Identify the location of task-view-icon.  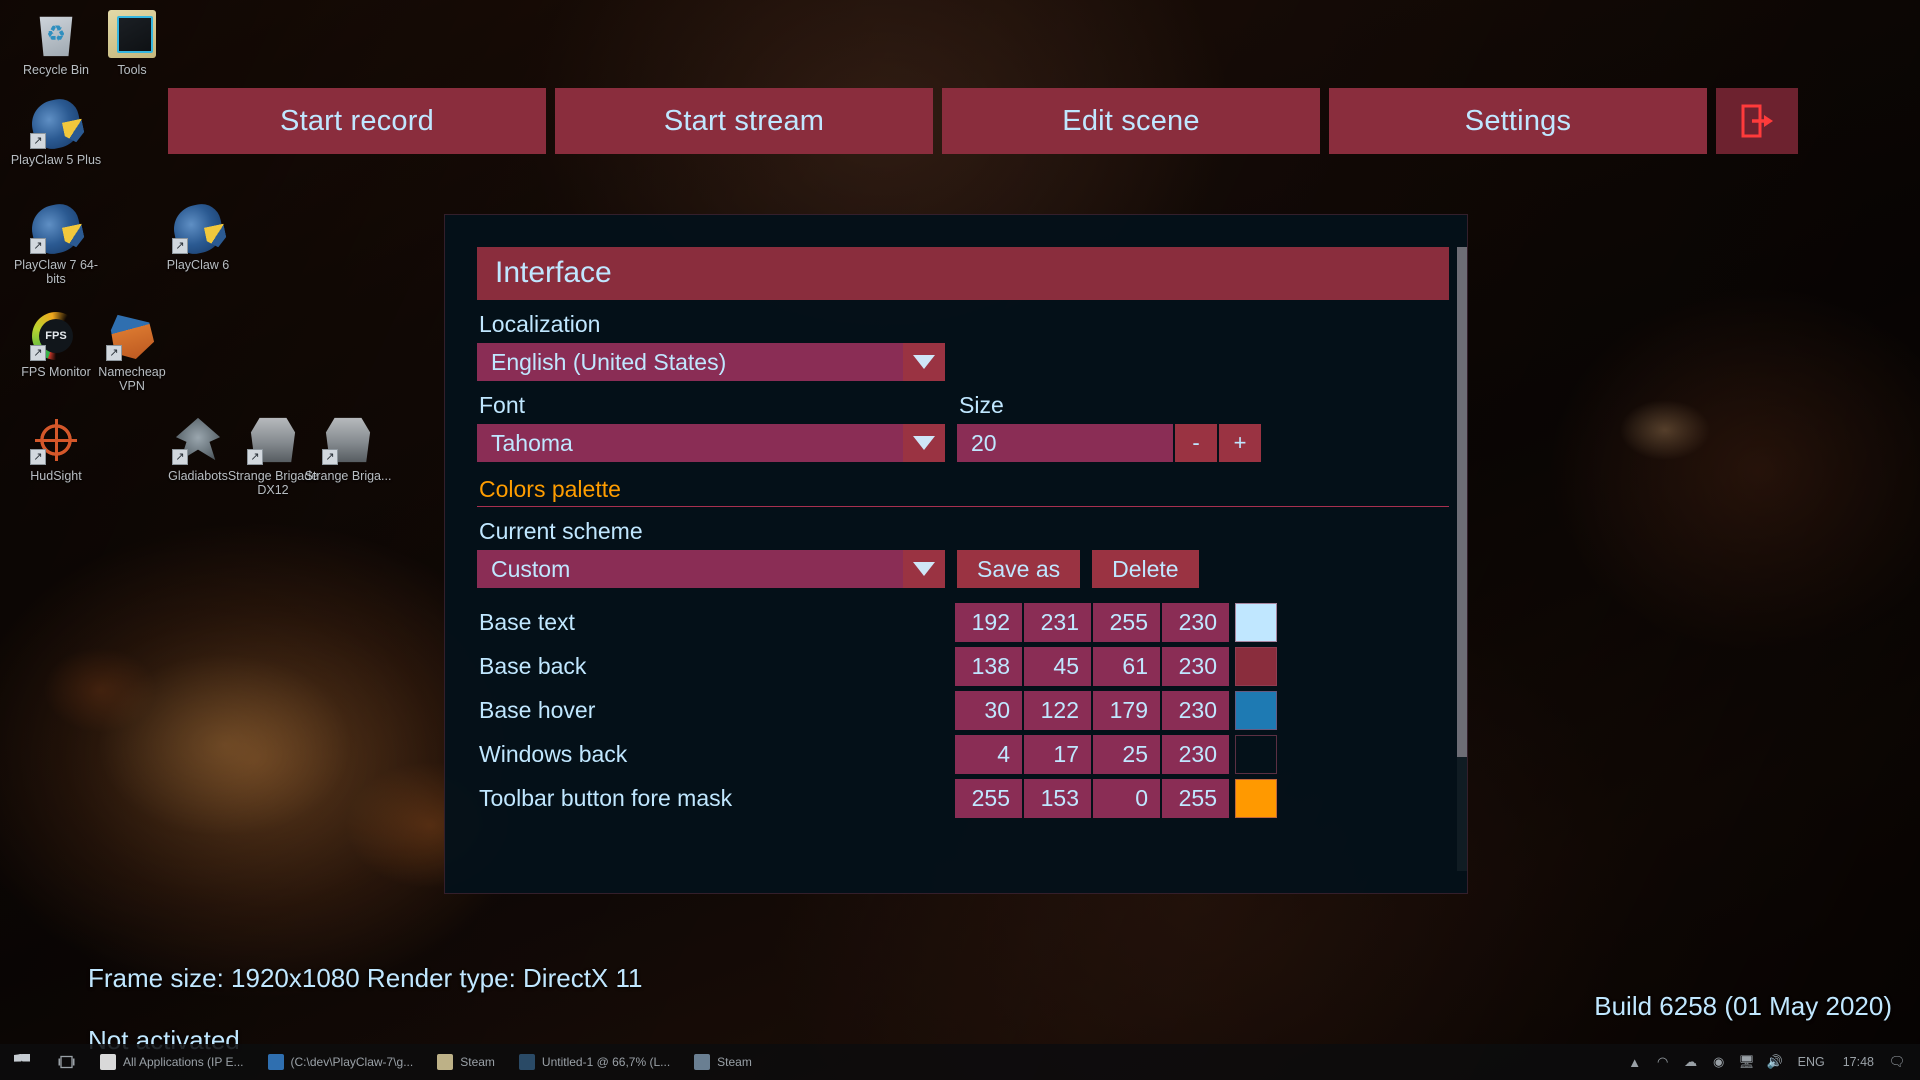
(66, 1062).